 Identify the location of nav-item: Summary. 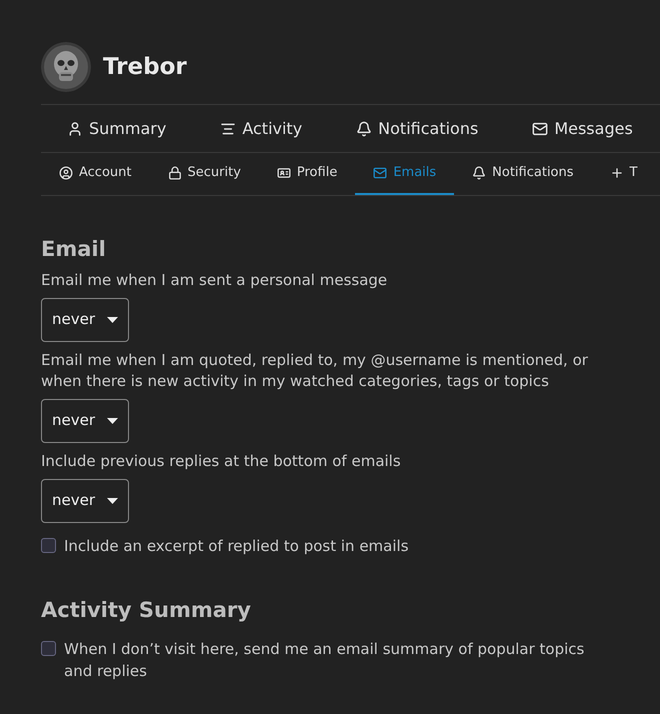
(116, 128).